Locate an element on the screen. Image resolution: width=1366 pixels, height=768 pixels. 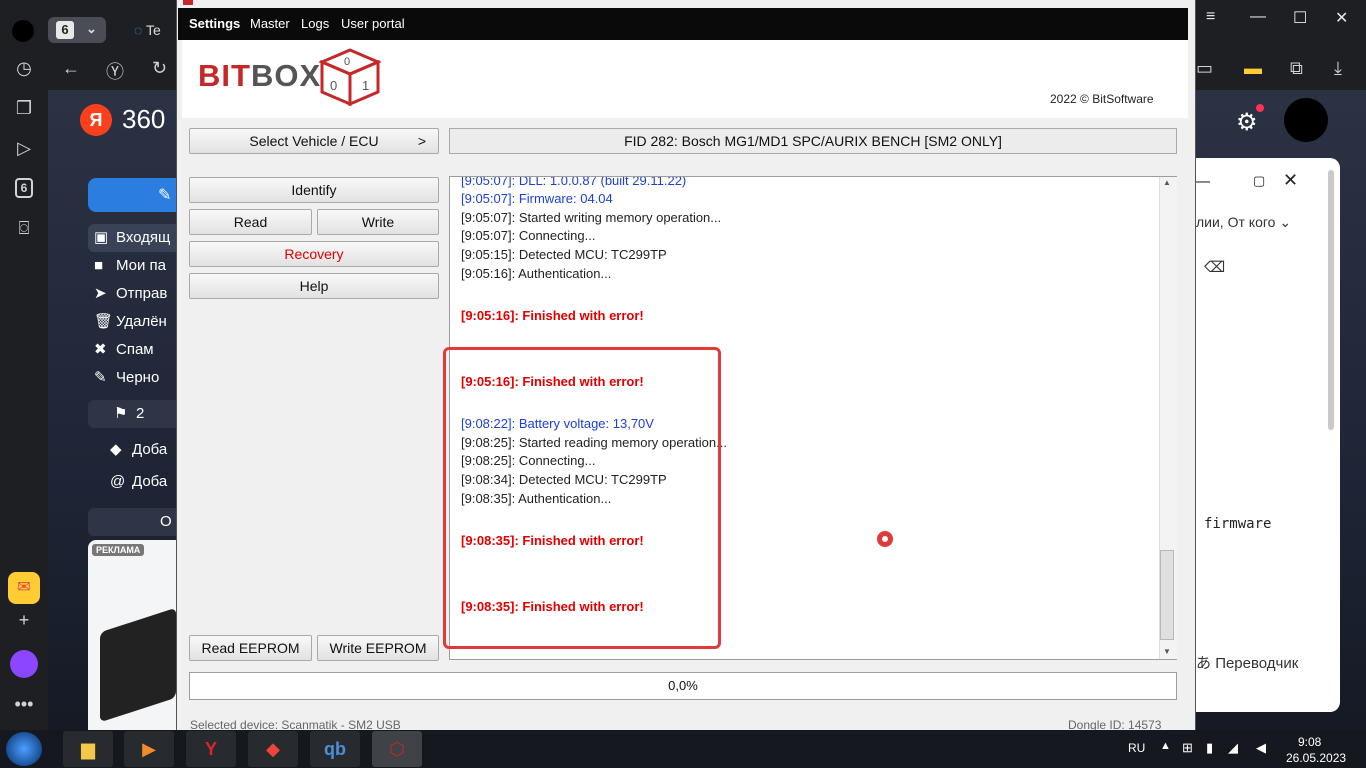
settings-gear-icon: ⚙ is located at coordinates (1247, 122).